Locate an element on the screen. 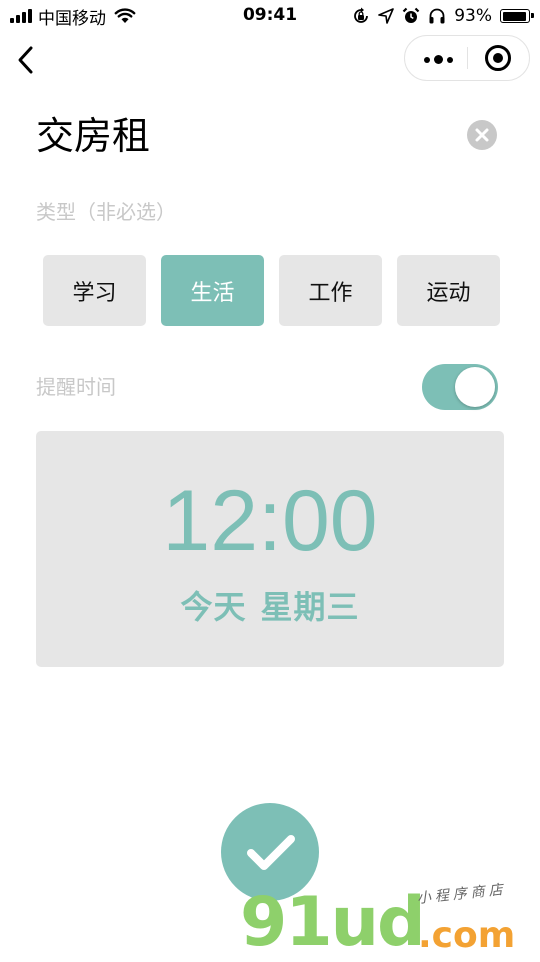 The height and width of the screenshot is (962, 540). status-right: 93% is located at coordinates (443, 16).